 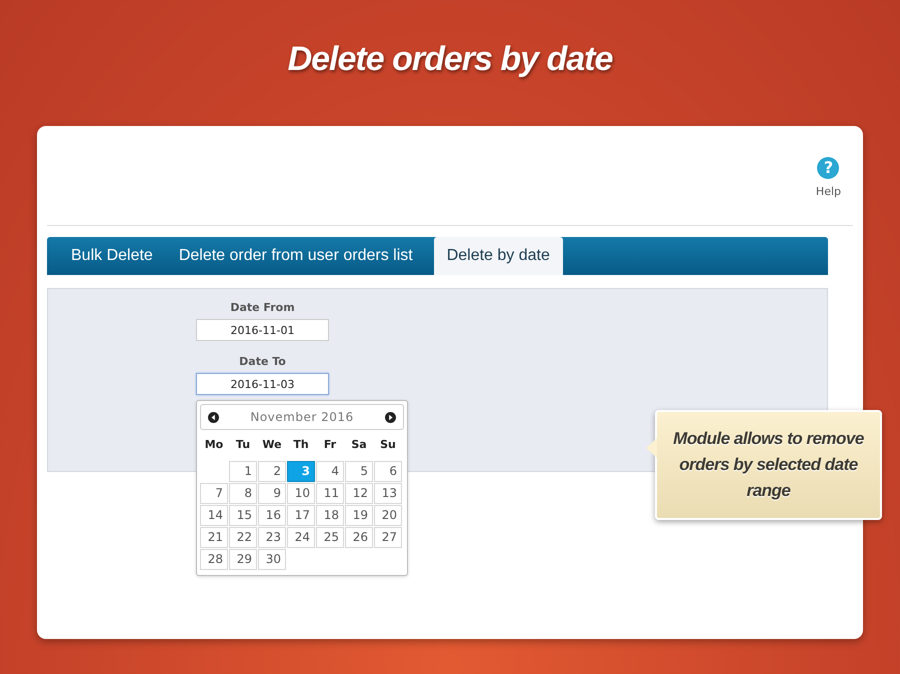 What do you see at coordinates (272, 515) in the screenshot?
I see `day-cell: 16` at bounding box center [272, 515].